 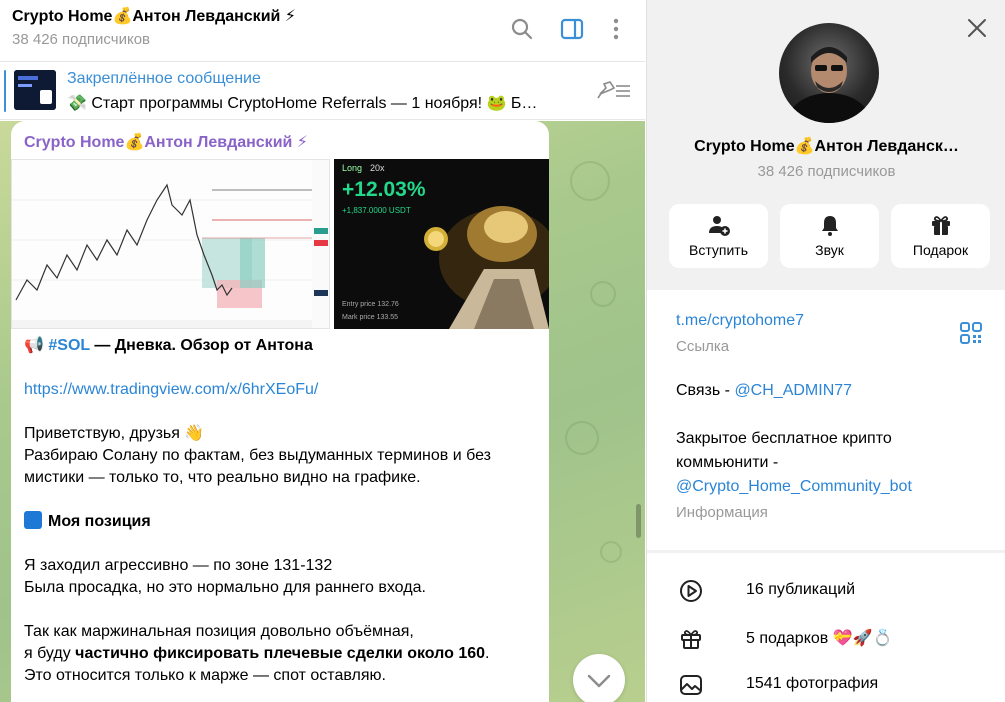 I want to click on pnl-percent: +12.03%, so click(x=384, y=189).